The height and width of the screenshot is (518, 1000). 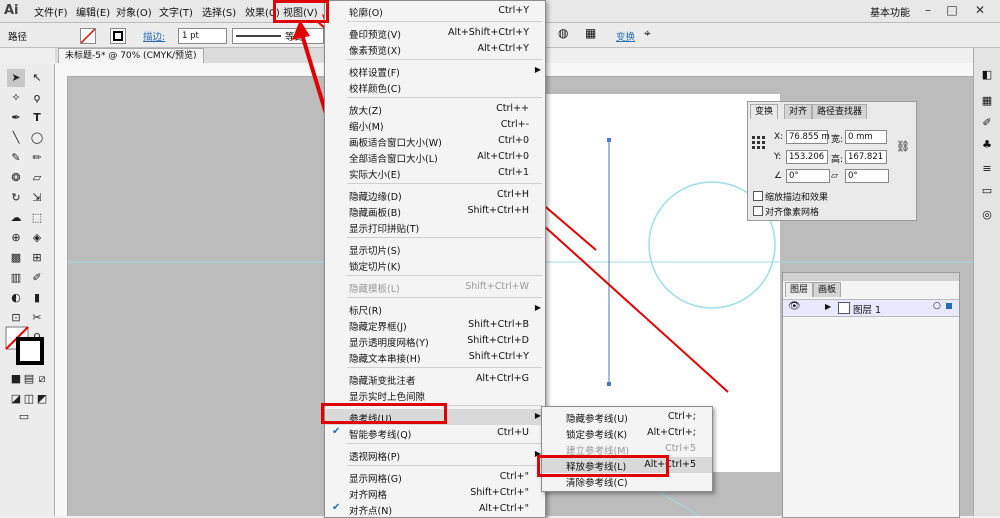 What do you see at coordinates (435, 109) in the screenshot?
I see `menu-item-zoom-in: 放大(Z) Ctrl++` at bounding box center [435, 109].